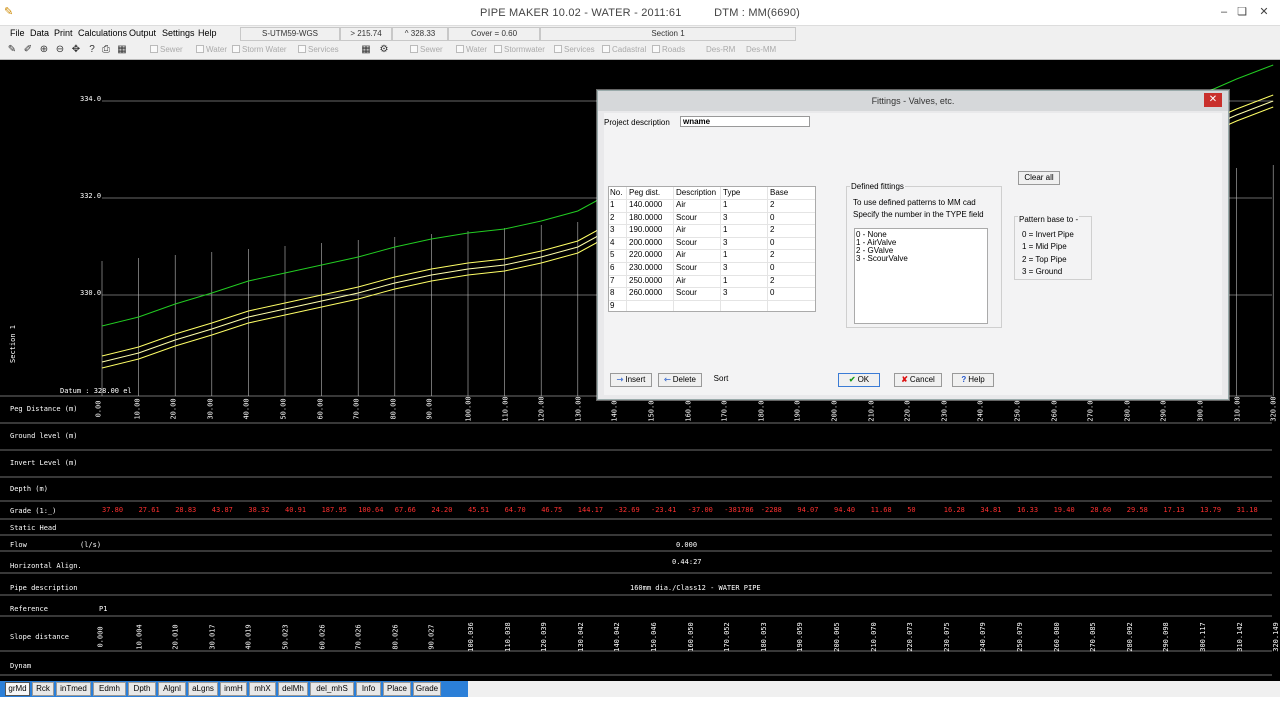 The height and width of the screenshot is (720, 1280). I want to click on tab-del-mhs: del_mhS, so click(332, 689).